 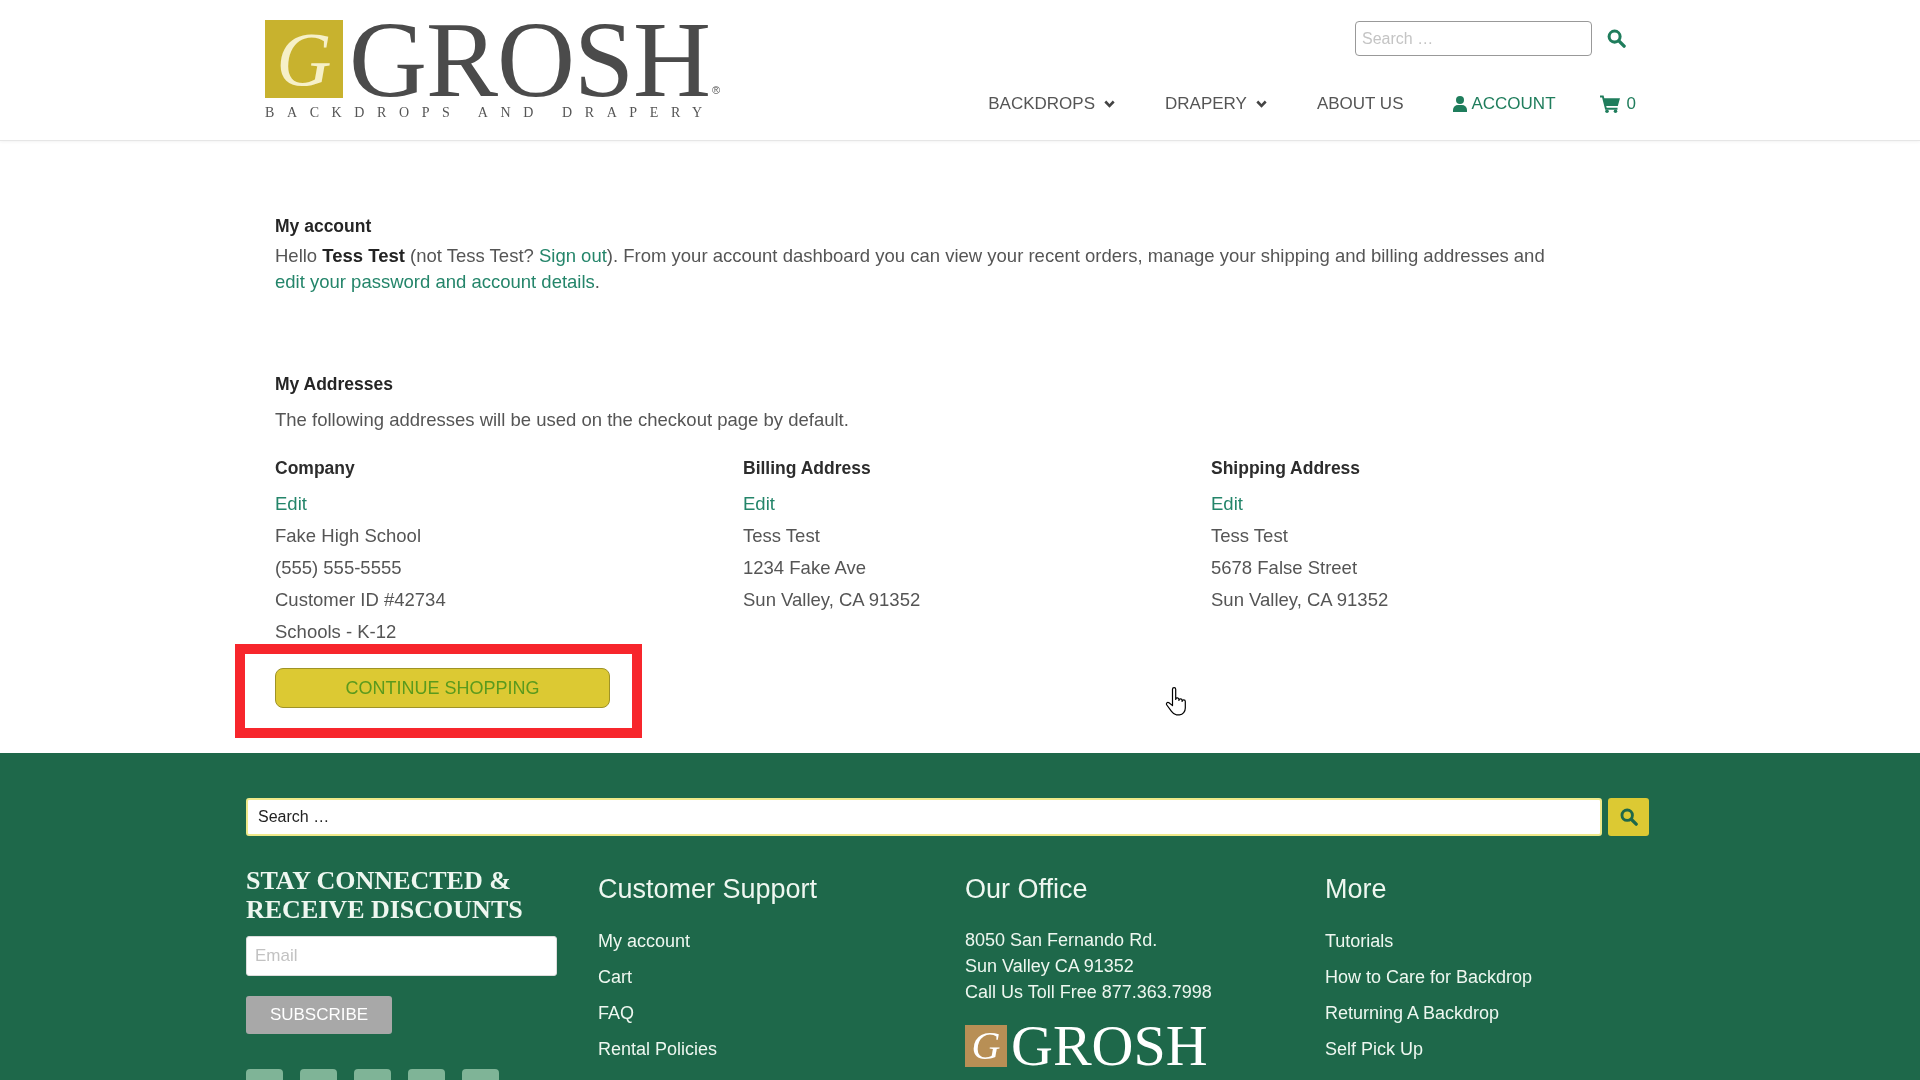 I want to click on address-heading: Shipping Address, so click(x=1286, y=468).